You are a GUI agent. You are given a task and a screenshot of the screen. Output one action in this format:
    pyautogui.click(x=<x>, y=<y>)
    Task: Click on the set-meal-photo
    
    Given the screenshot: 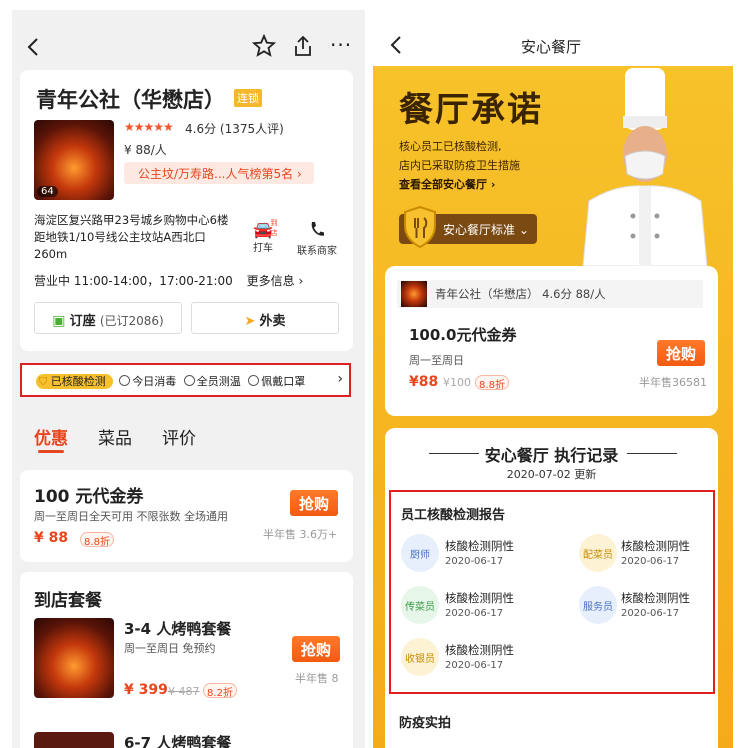 What is the action you would take?
    pyautogui.click(x=74, y=658)
    